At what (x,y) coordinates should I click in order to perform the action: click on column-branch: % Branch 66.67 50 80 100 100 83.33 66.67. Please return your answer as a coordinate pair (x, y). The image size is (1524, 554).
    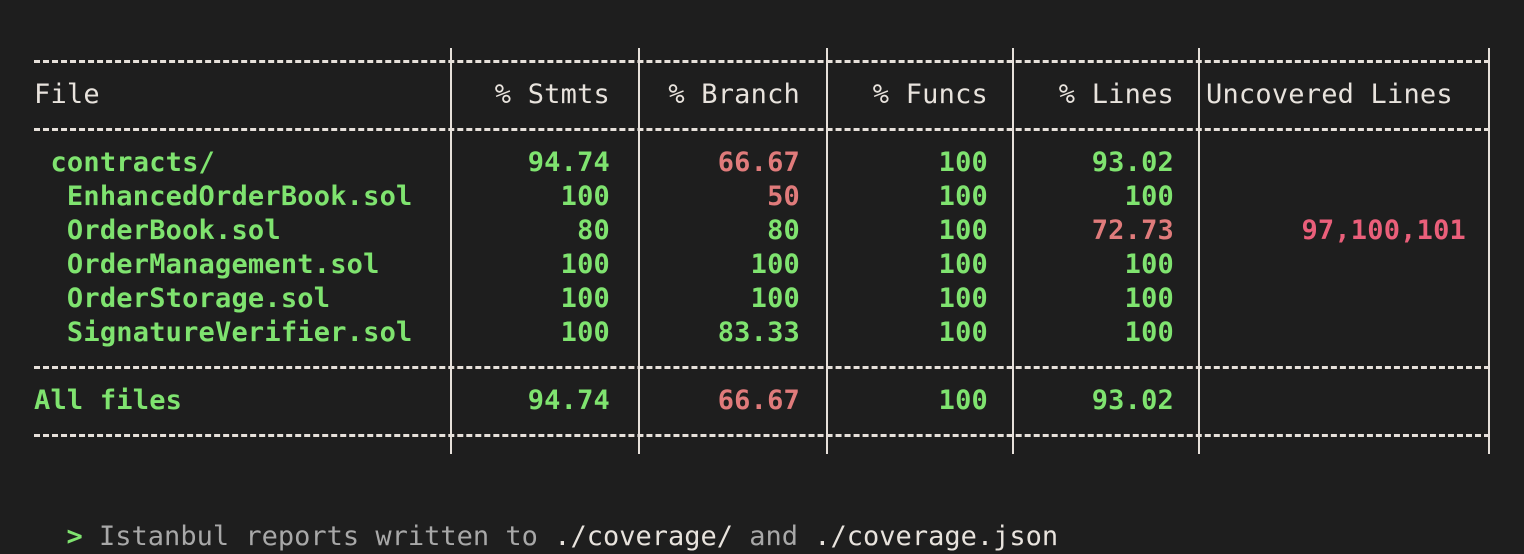
    Looking at the image, I should click on (722, 250).